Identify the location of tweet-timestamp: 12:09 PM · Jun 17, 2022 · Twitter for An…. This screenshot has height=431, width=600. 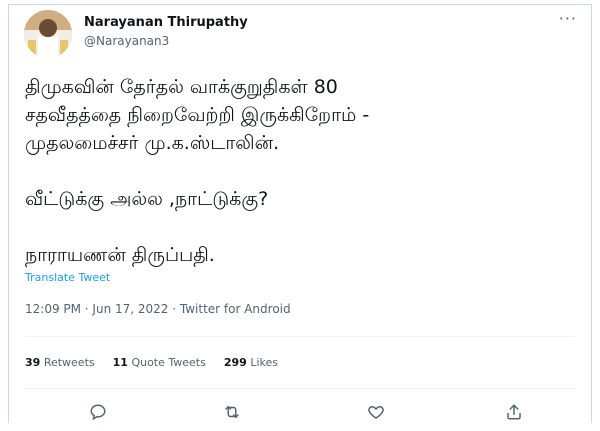
(158, 309).